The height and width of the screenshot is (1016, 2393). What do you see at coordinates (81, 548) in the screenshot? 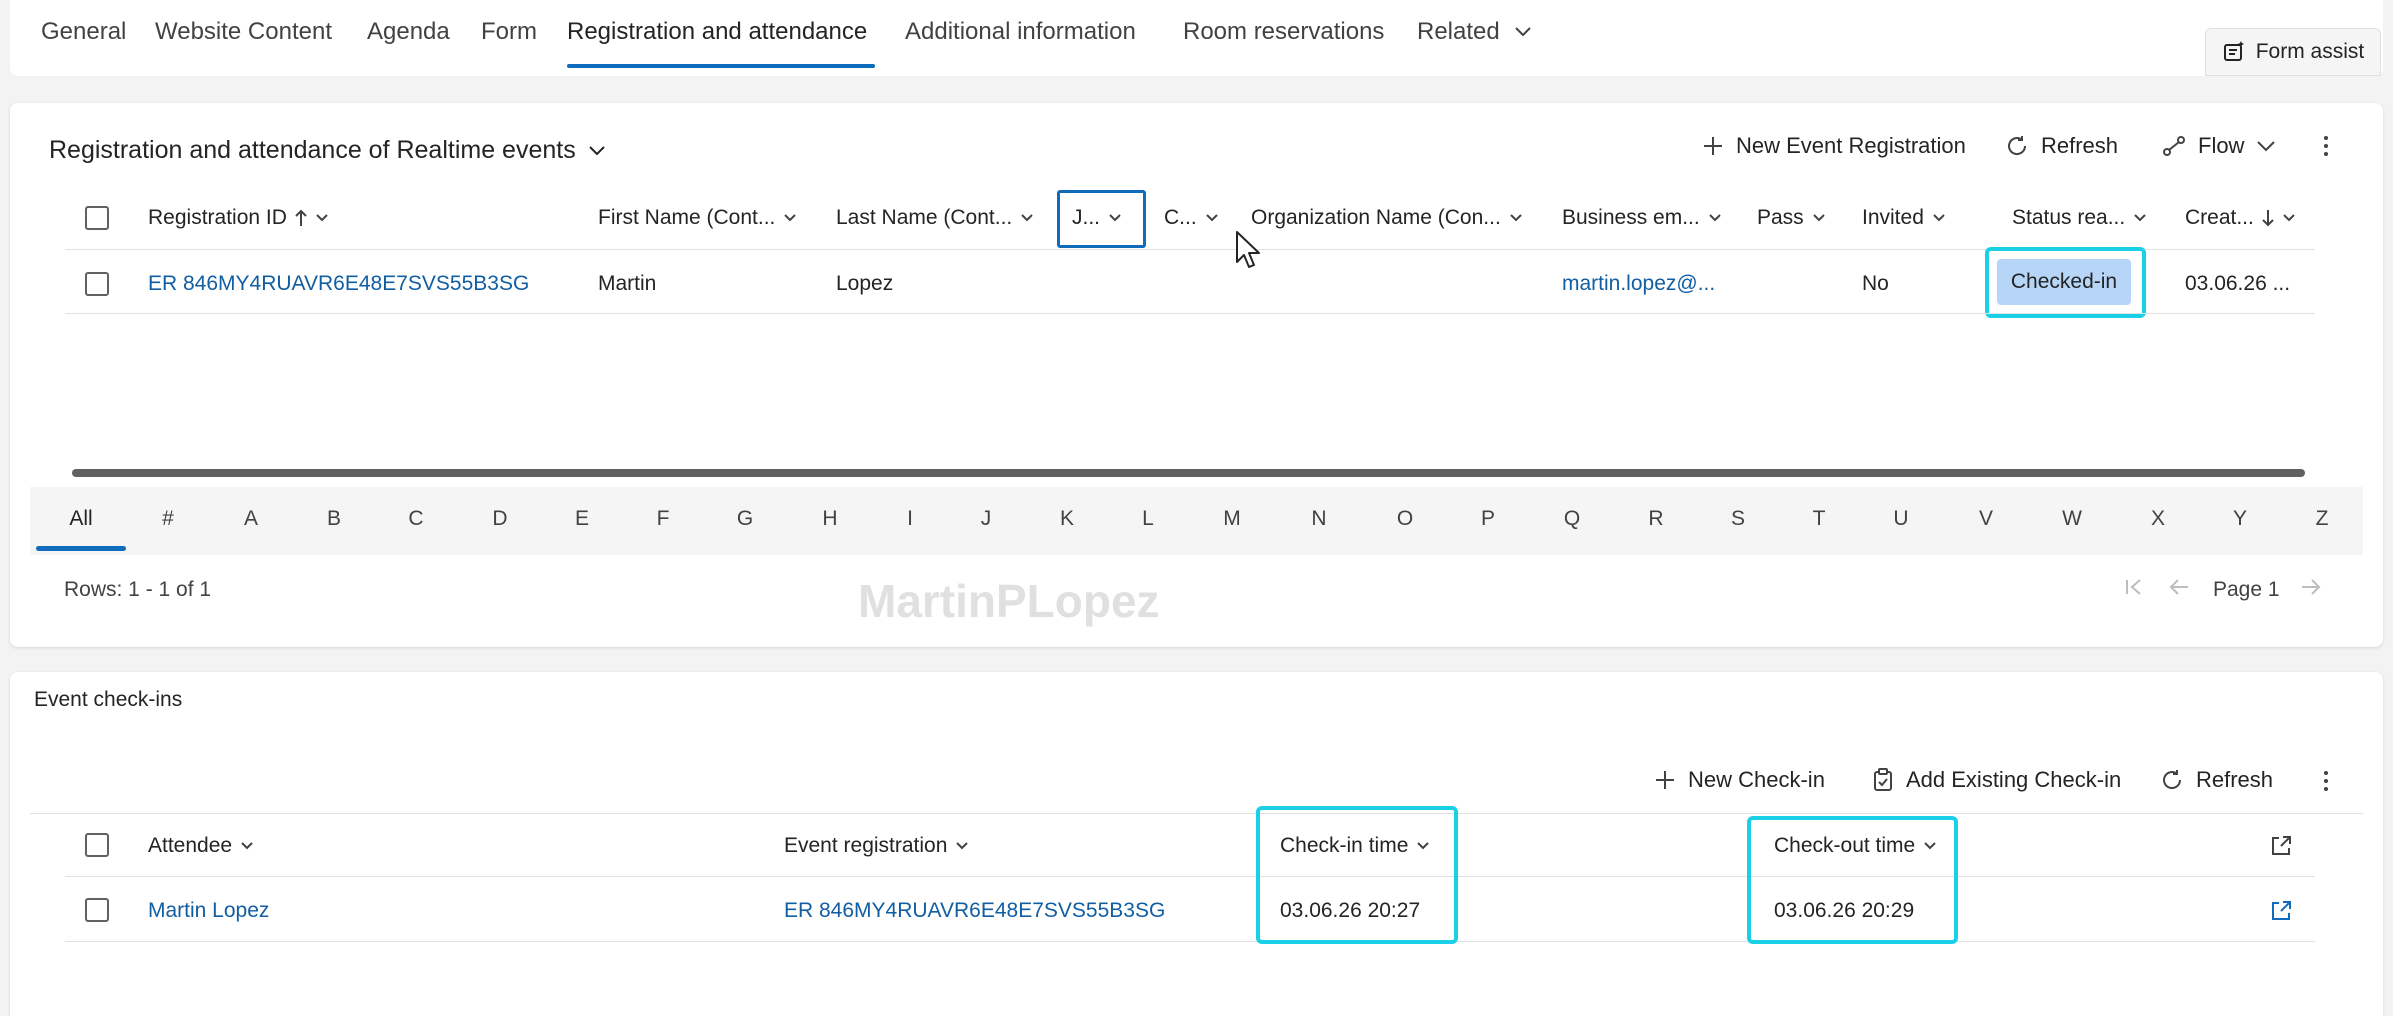
I see `alphabet-filter-active-indicator` at bounding box center [81, 548].